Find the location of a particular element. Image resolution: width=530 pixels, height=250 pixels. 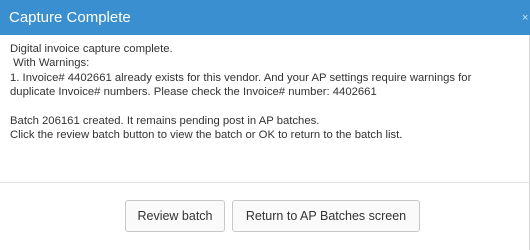

return-to-ap-batches-button: Return to AP Batches screen is located at coordinates (326, 216).